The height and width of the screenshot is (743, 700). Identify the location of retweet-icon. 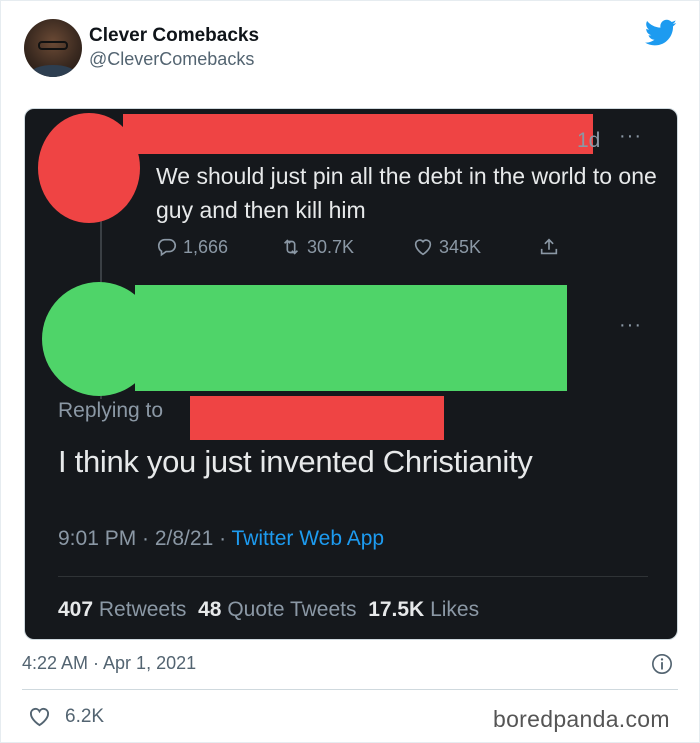
(291, 247).